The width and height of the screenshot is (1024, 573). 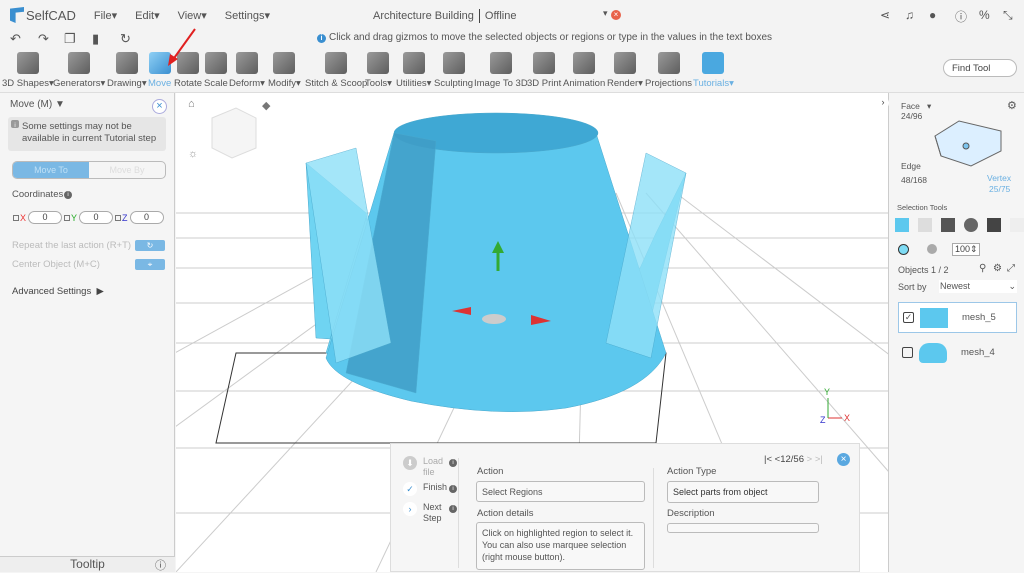 What do you see at coordinates (925, 225) in the screenshot?
I see `select-face-icon` at bounding box center [925, 225].